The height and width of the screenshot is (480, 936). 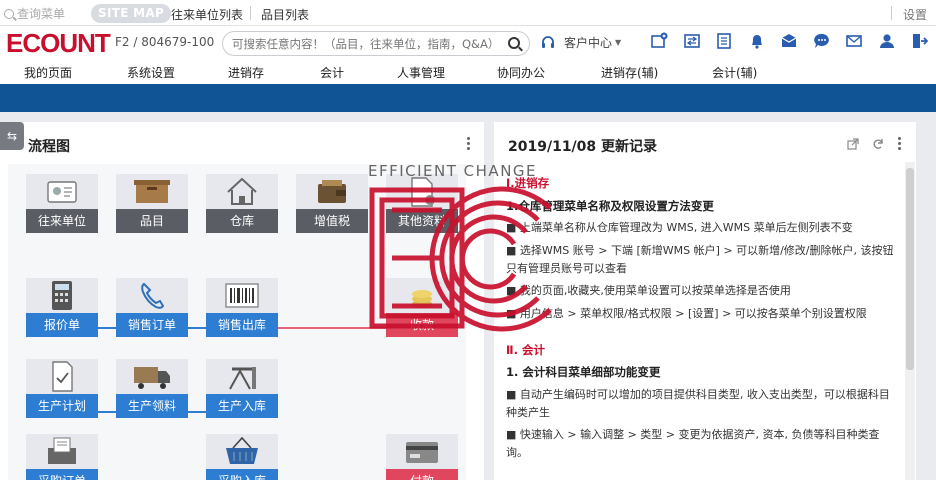 What do you see at coordinates (12, 136) in the screenshot?
I see `sidebar-toggle-button: ⇆` at bounding box center [12, 136].